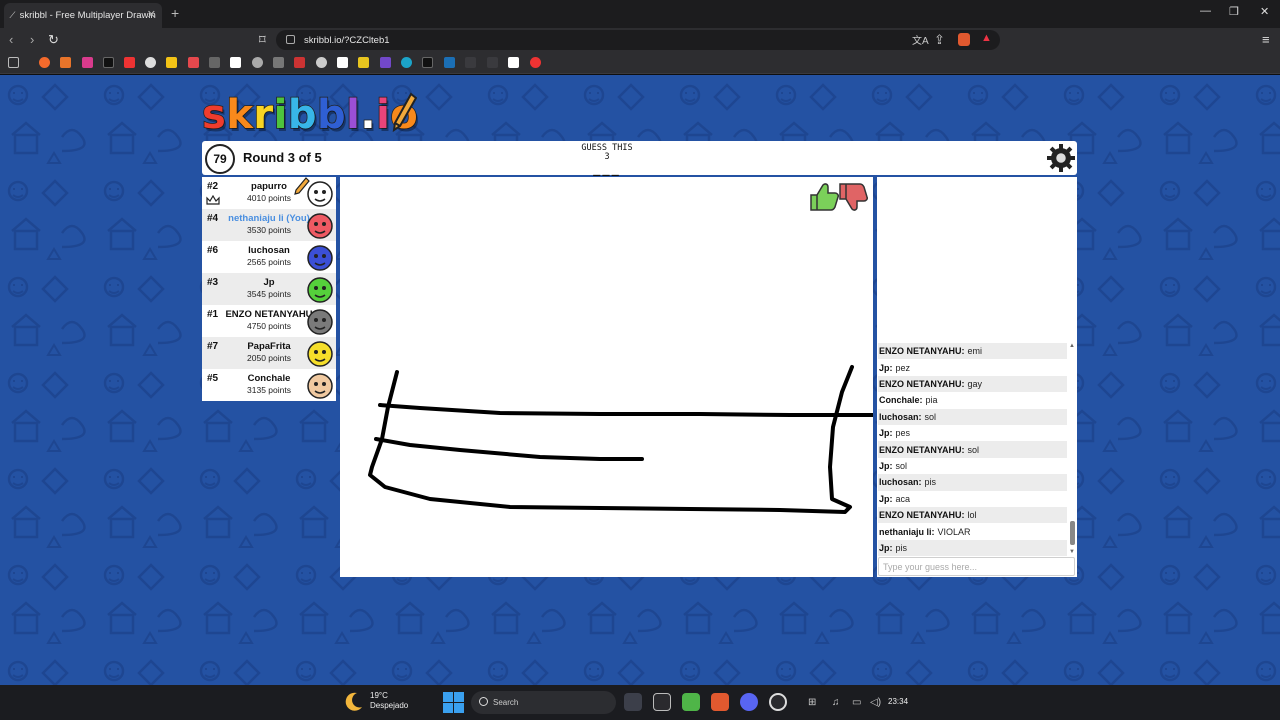 This screenshot has height=720, width=1280. Describe the element at coordinates (363, 62) in the screenshot. I see `bookmark-16-icon` at that location.